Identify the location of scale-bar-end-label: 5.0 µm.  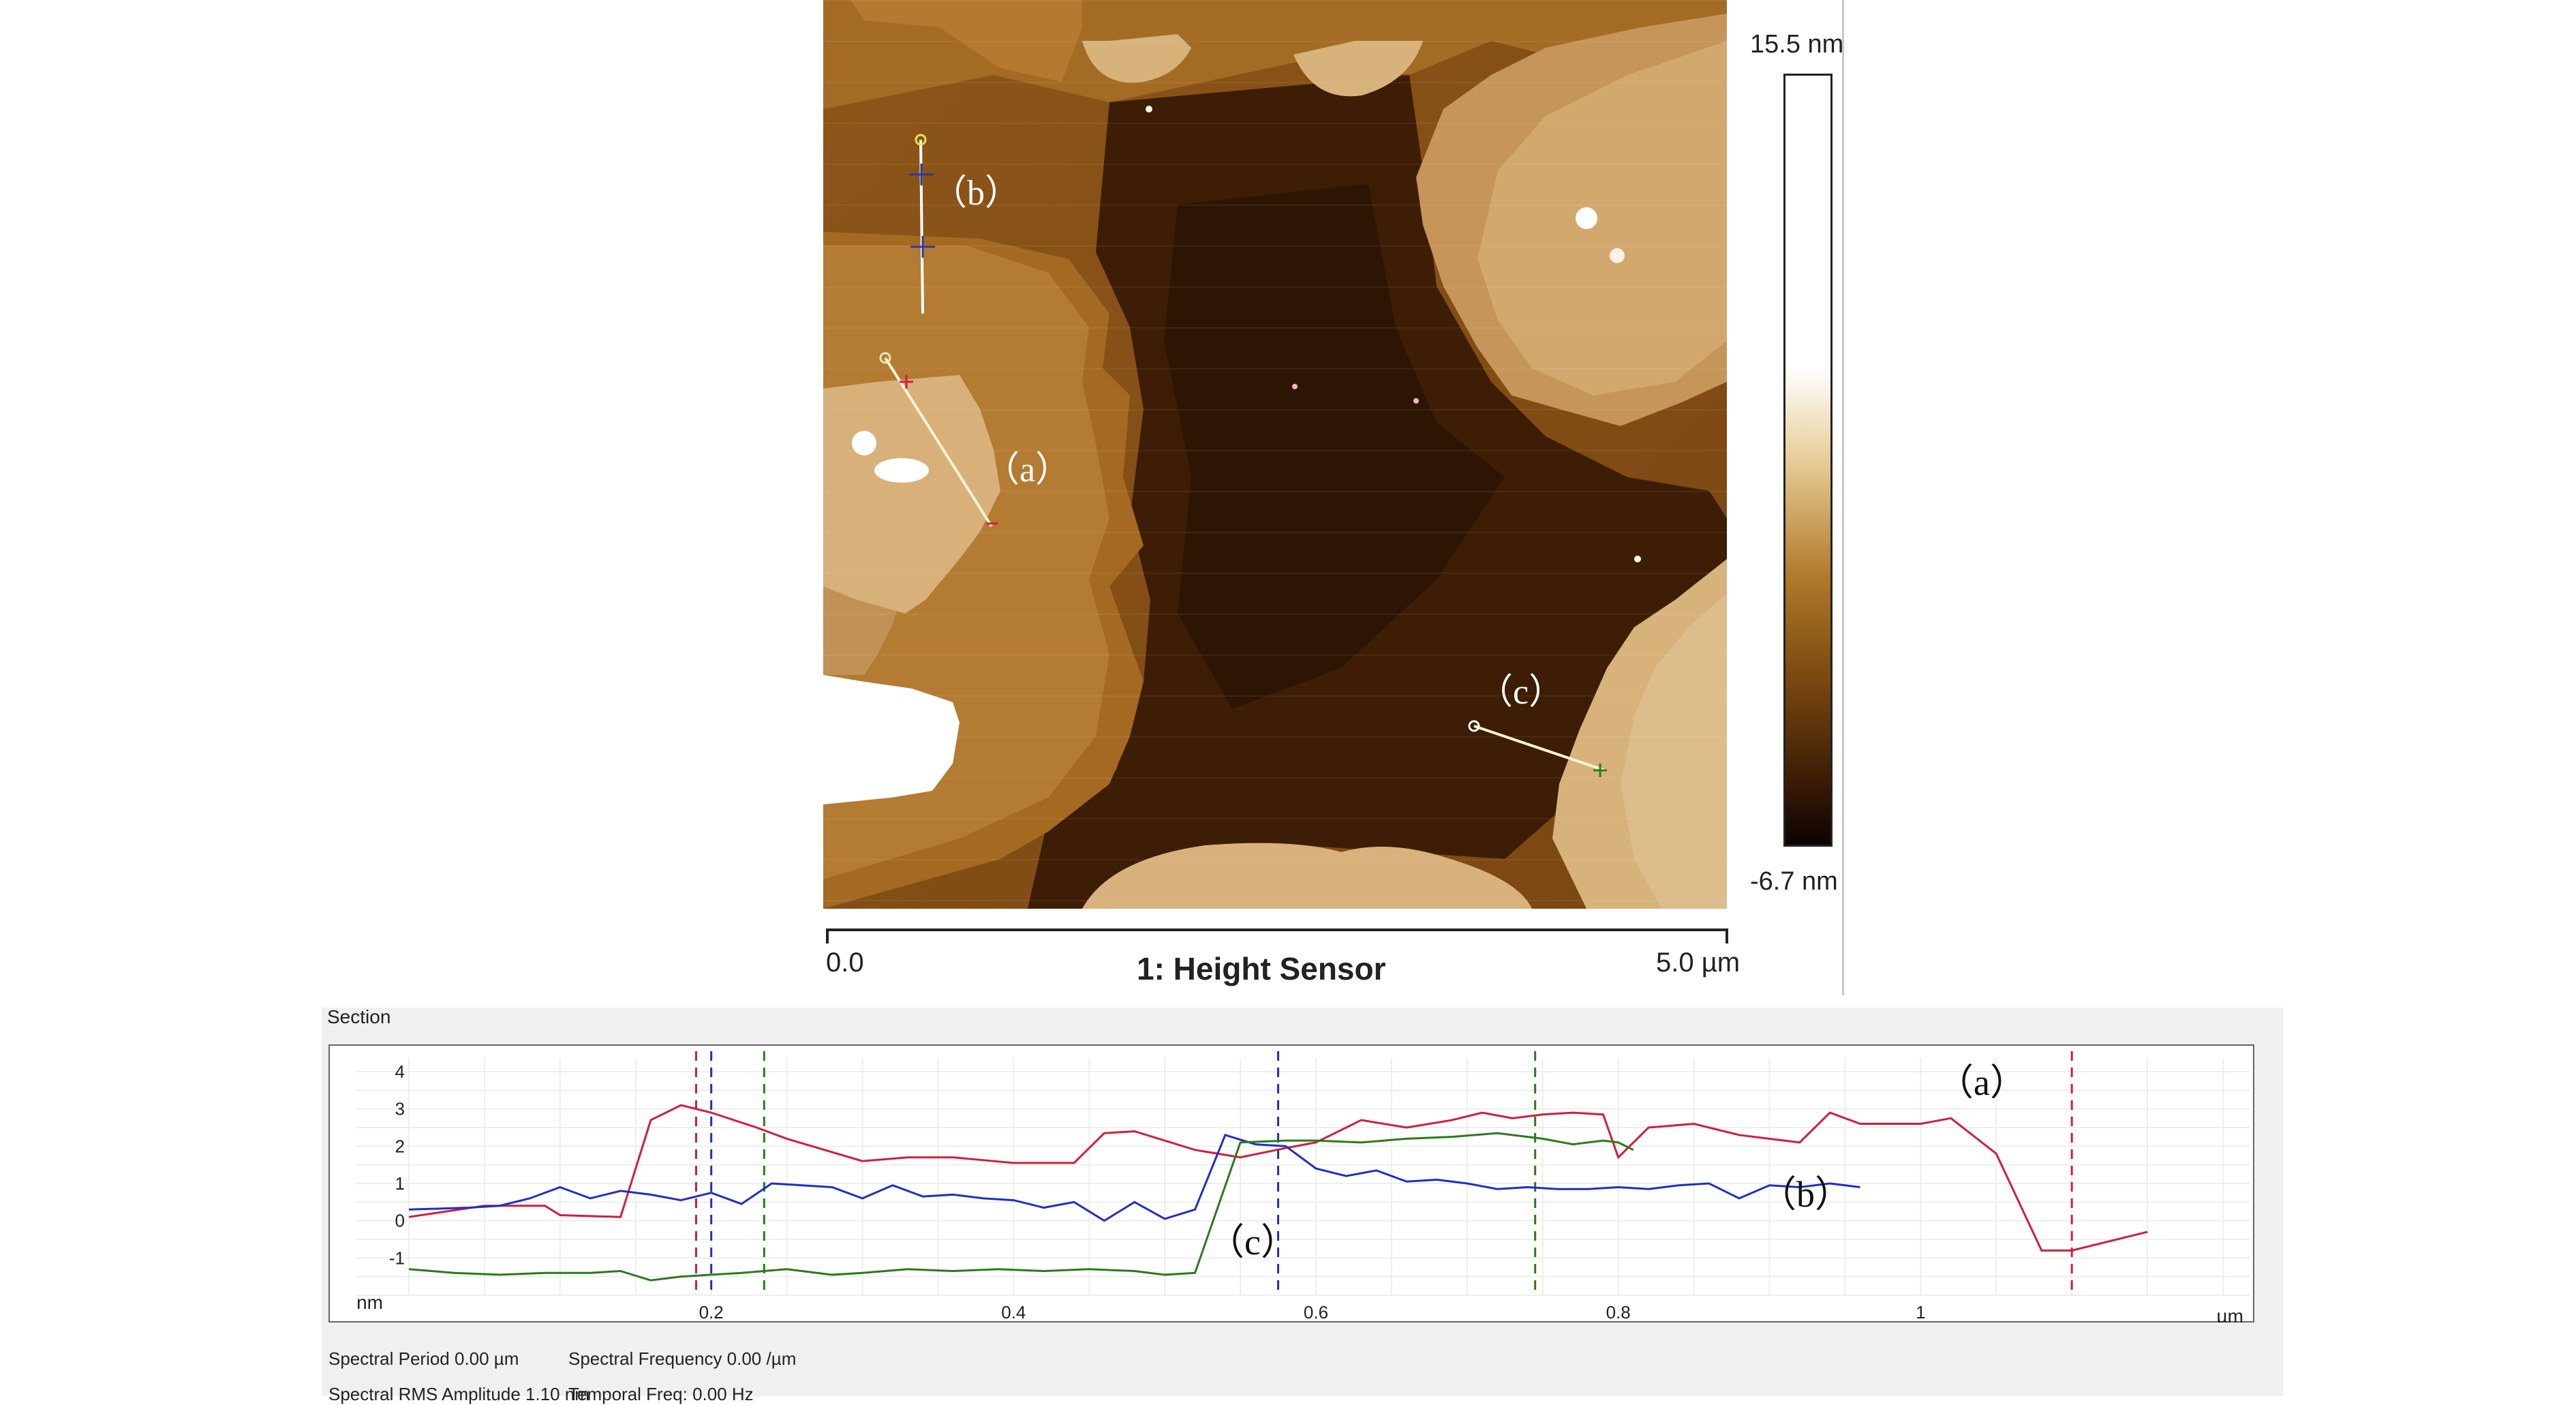
(1699, 963).